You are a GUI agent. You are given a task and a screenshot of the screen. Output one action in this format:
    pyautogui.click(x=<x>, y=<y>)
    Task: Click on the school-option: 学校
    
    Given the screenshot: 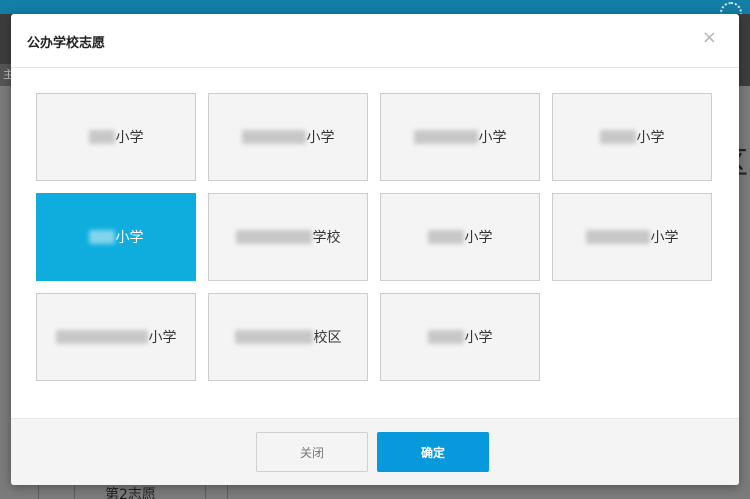 What is the action you would take?
    pyautogui.click(x=288, y=237)
    